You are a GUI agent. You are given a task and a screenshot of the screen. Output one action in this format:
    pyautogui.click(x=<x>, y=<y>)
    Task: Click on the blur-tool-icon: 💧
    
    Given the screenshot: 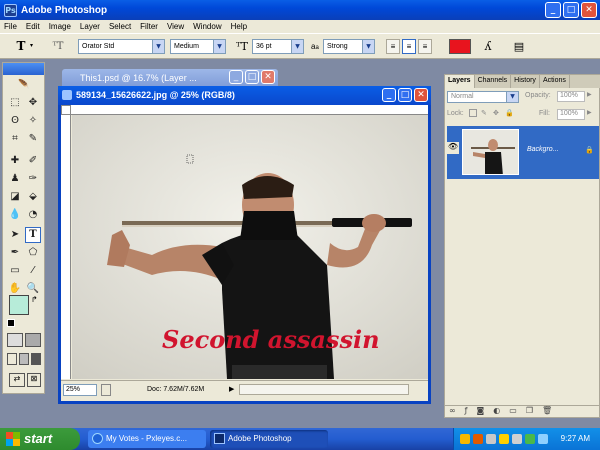 What is the action you would take?
    pyautogui.click(x=15, y=215)
    